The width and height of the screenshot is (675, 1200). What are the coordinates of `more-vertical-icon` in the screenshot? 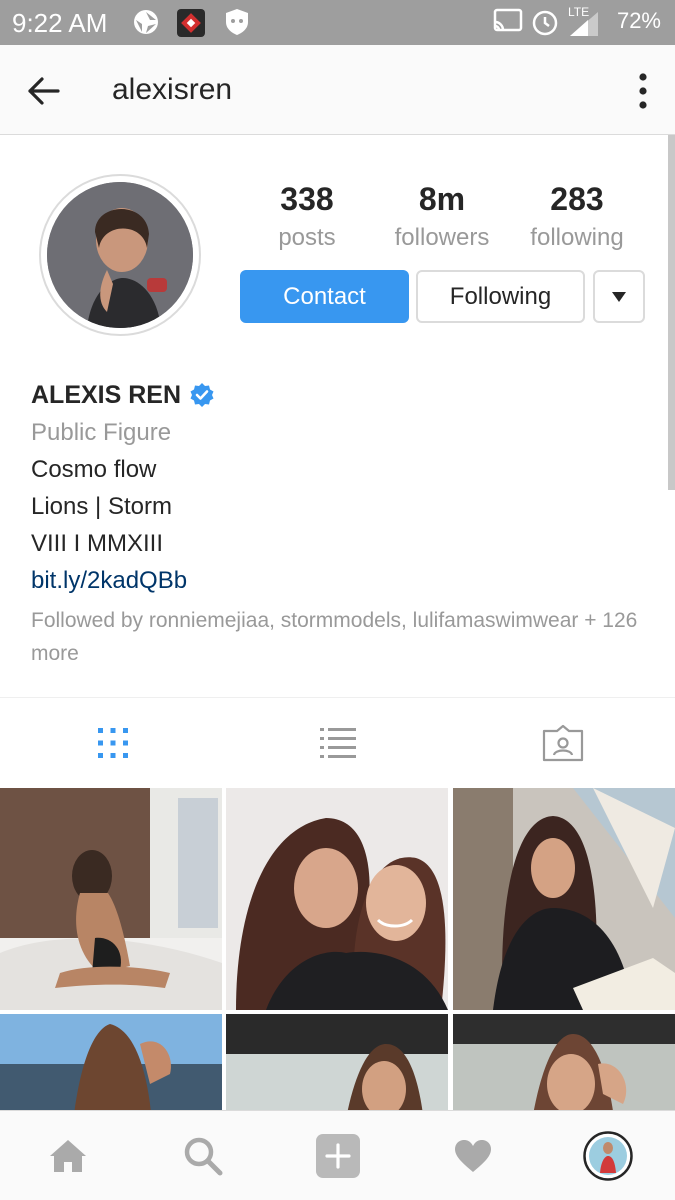 It's located at (643, 91).